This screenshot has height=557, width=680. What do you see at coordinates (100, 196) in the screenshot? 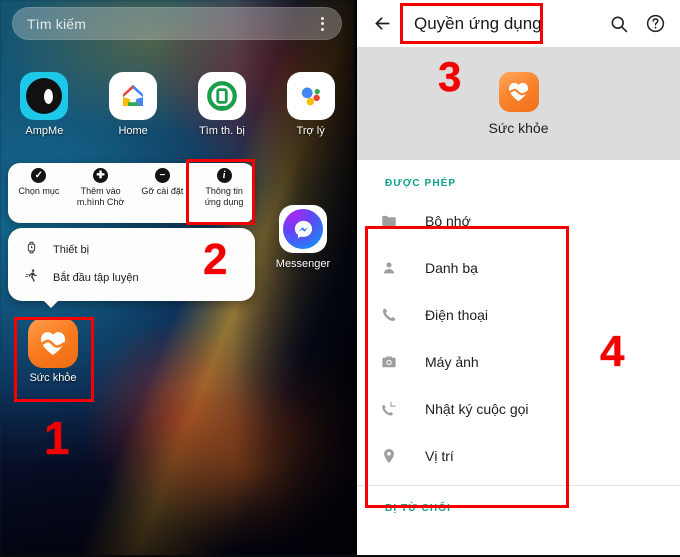
I see `context-item-label: Thêm vào m.hình Chờ` at bounding box center [100, 196].